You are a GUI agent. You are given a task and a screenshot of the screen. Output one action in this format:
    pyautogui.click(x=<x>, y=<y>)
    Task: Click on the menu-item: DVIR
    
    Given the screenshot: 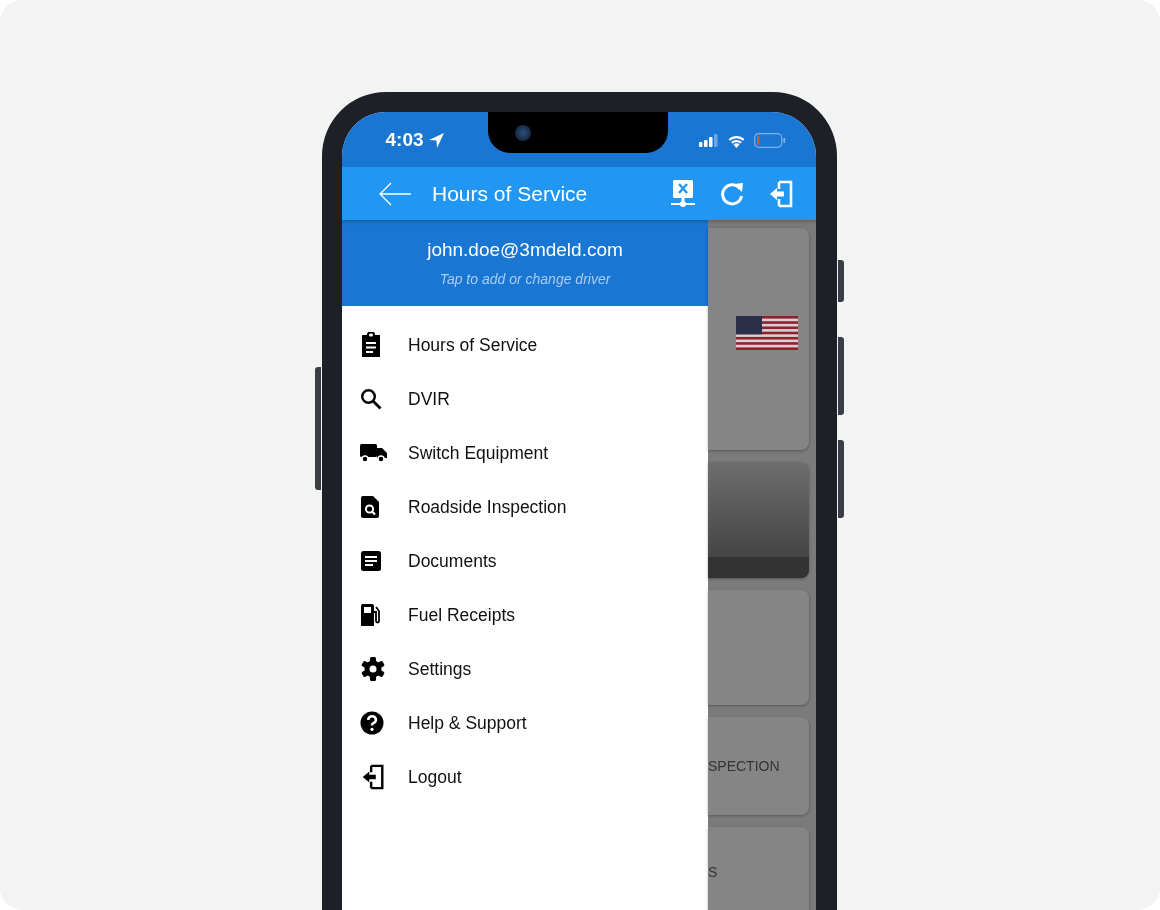 What is the action you would take?
    pyautogui.click(x=525, y=399)
    